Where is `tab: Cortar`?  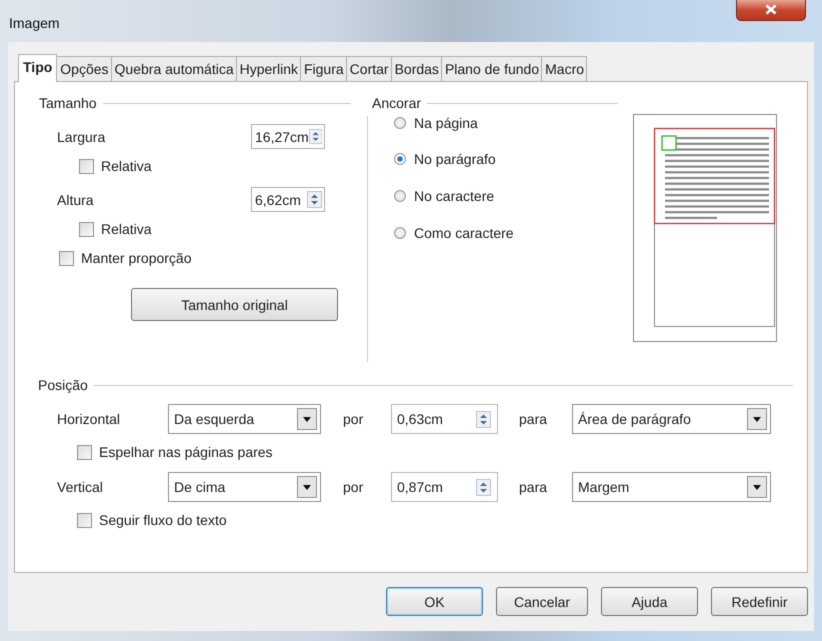 tab: Cortar is located at coordinates (369, 68).